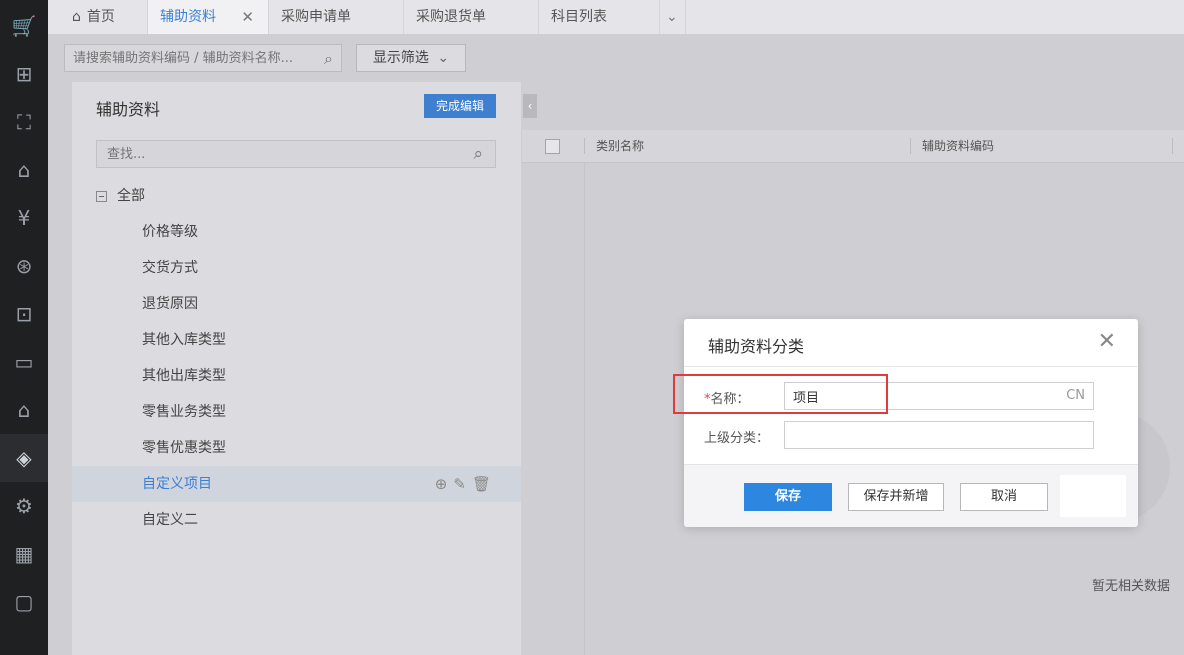  I want to click on tab-account-list-label: 科目列表, so click(579, 17).